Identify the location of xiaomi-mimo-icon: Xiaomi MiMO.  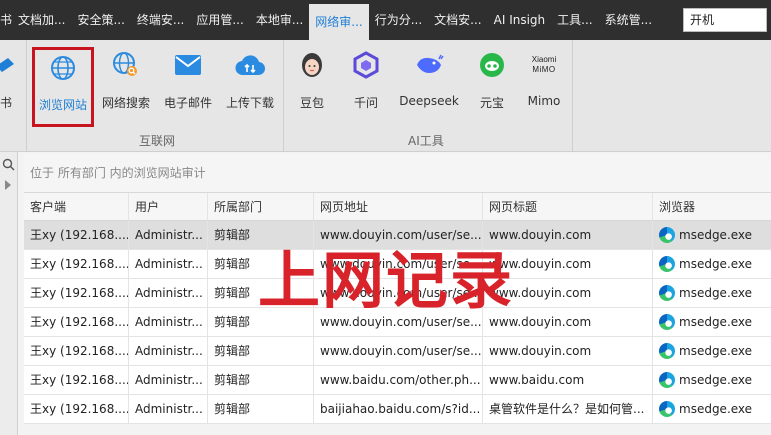
(544, 64).